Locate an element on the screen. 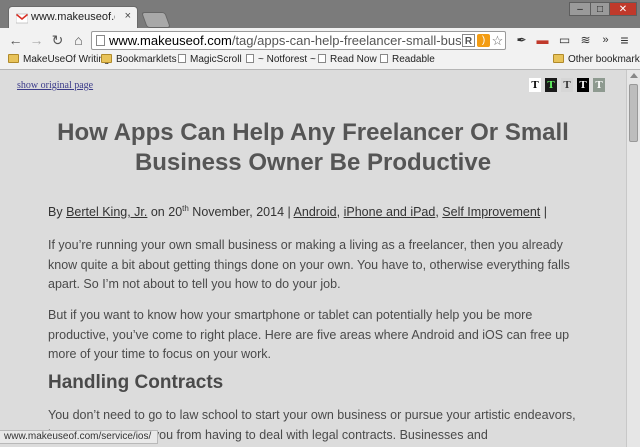 This screenshot has width=640, height=447. bookmark-magicscroll: MagicScroll is located at coordinates (210, 59).